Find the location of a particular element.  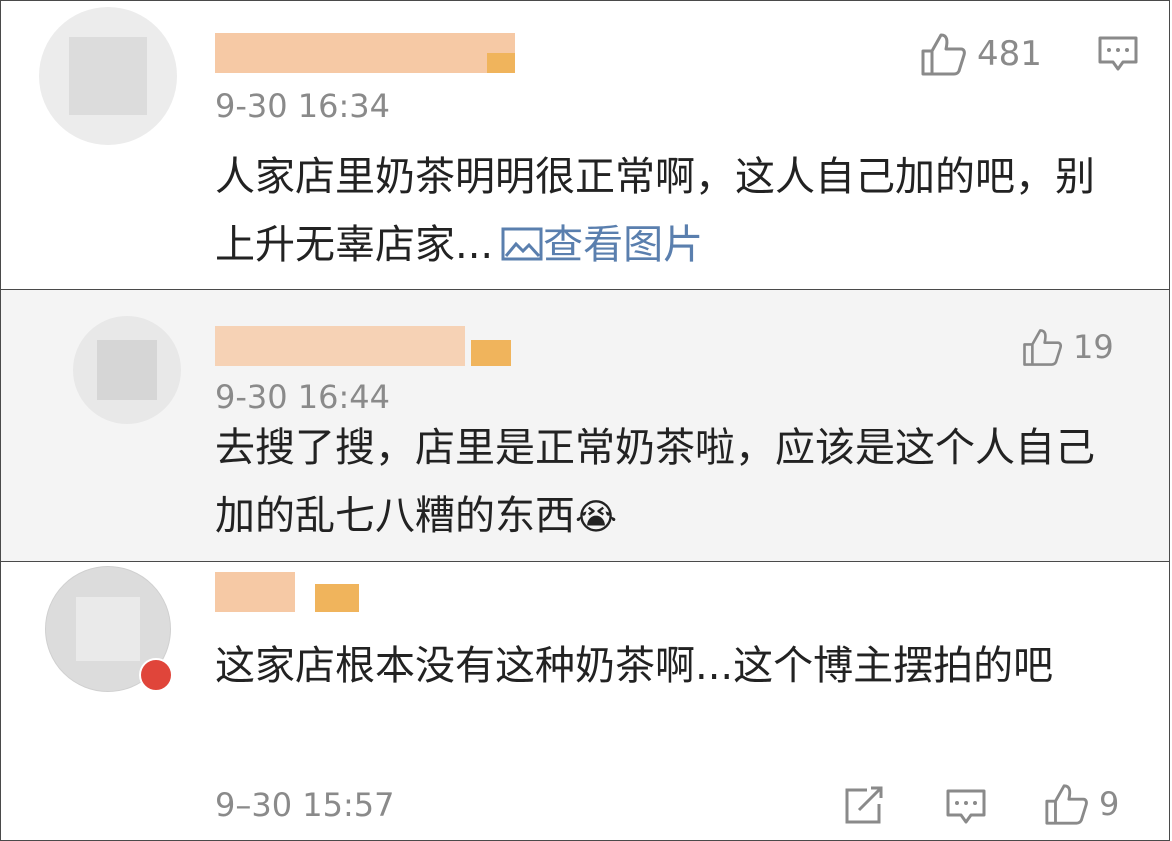

like-button: 9 is located at coordinates (1081, 804).